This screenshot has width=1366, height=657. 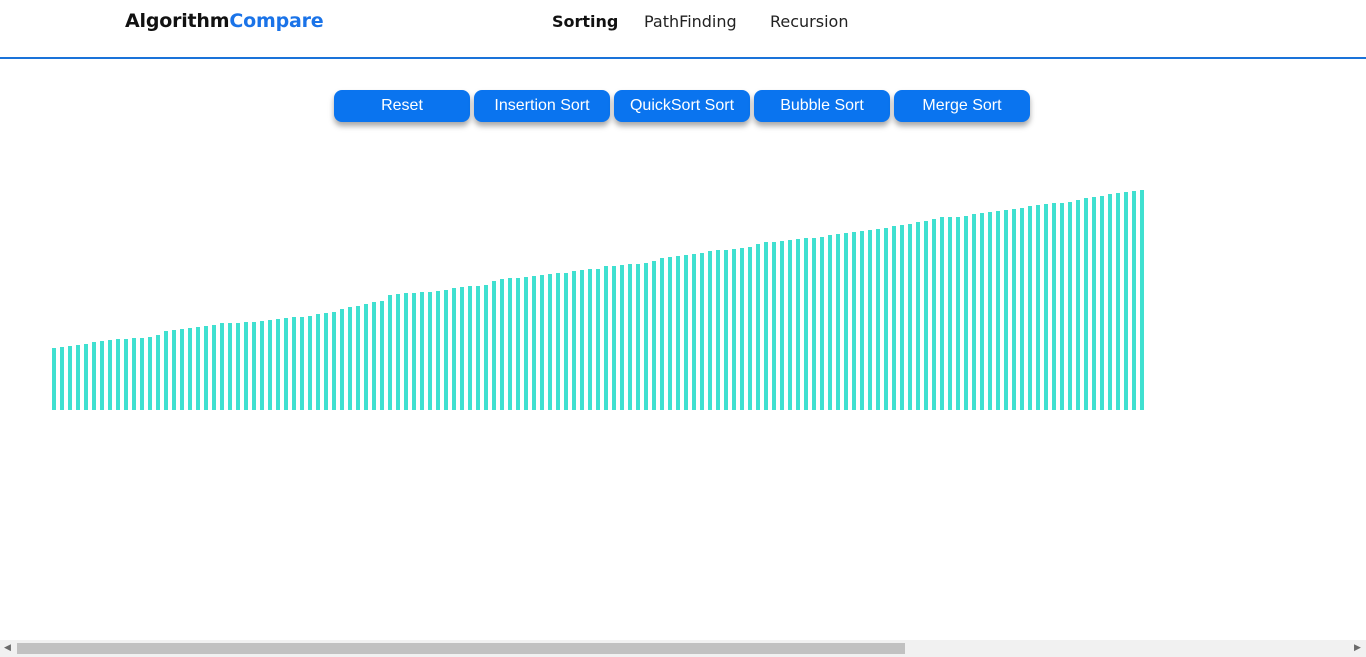 I want to click on scroll-left-arrow-icon: ◀, so click(x=7, y=648).